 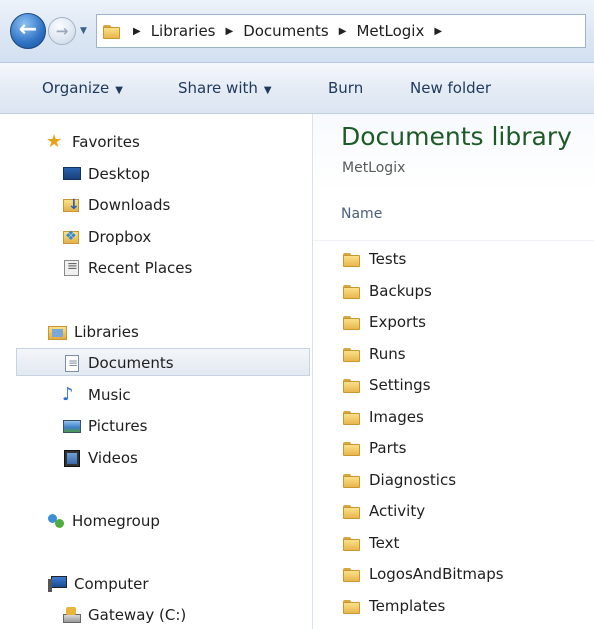 I want to click on nav-favorites: ★ Favorites, so click(x=93, y=142).